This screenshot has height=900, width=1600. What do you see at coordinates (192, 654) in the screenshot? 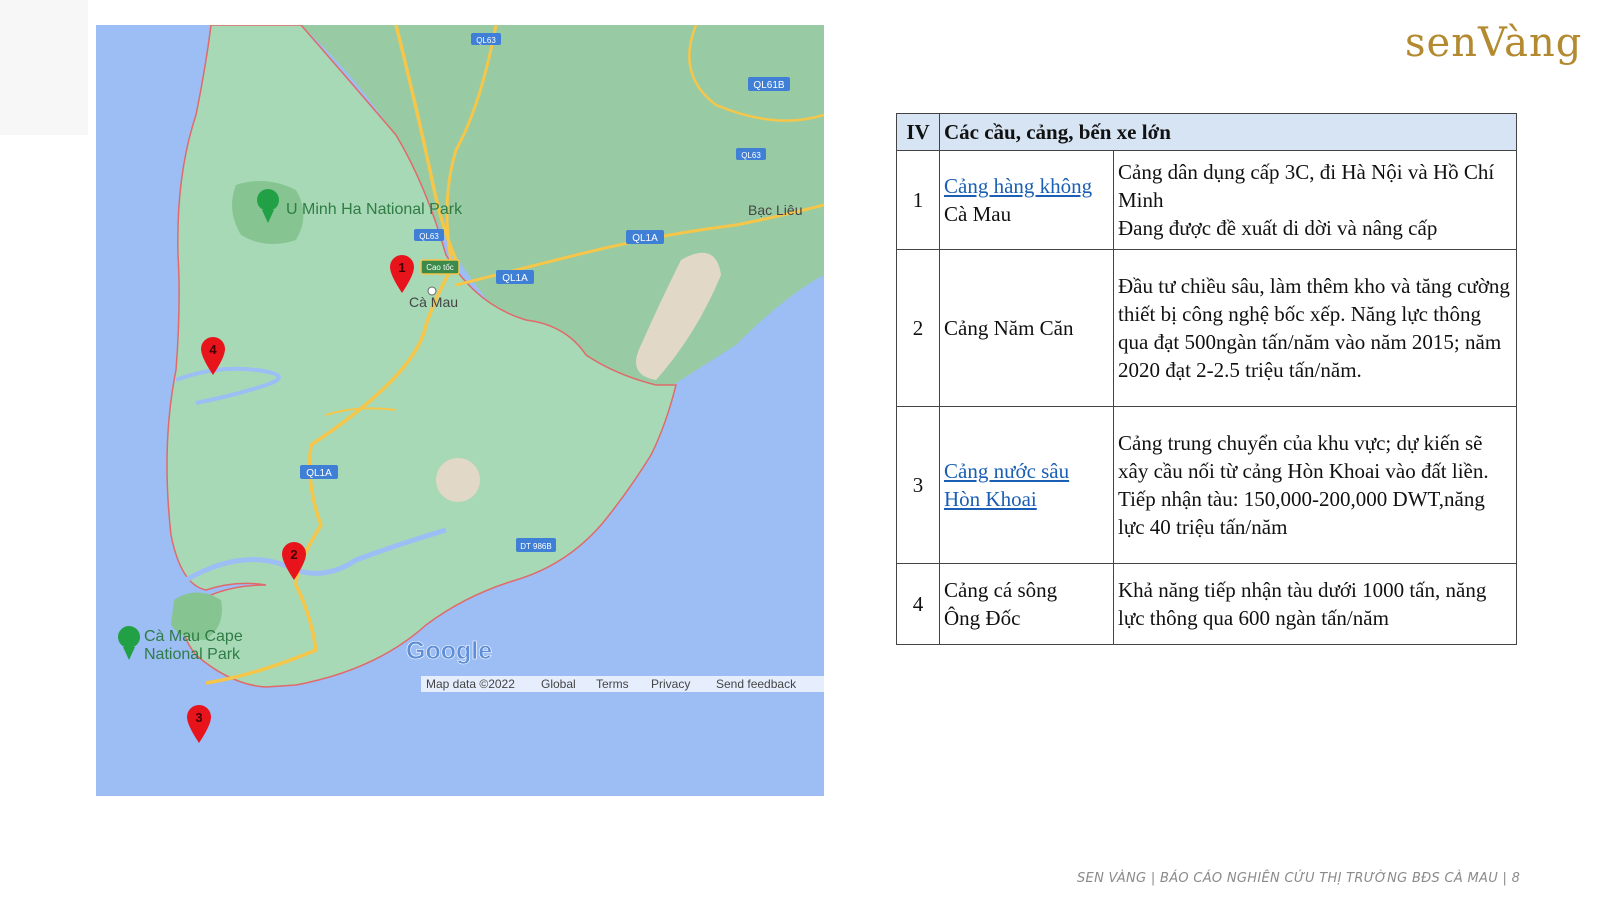
I see `label-cape-2: National Park` at bounding box center [192, 654].